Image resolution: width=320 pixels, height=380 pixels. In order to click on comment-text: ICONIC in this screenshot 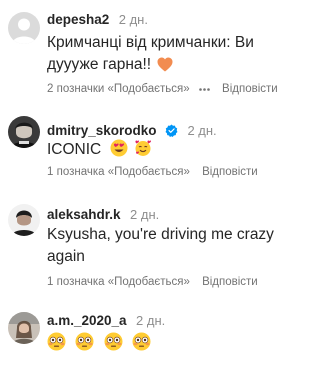, I will do `click(164, 151)`.